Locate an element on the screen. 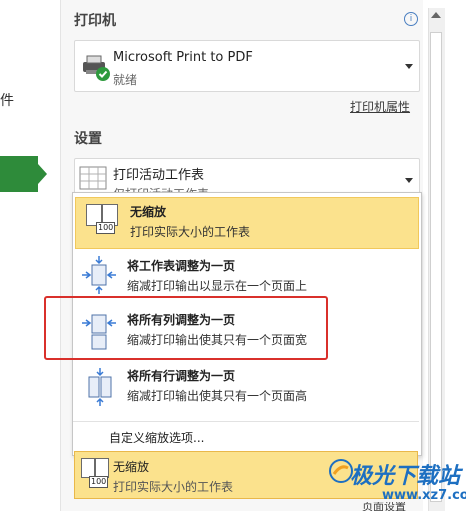 This screenshot has height=511, width=466. menu-item-no-scaling: 100 无缩放 打印实际大小的工作表 is located at coordinates (247, 223).